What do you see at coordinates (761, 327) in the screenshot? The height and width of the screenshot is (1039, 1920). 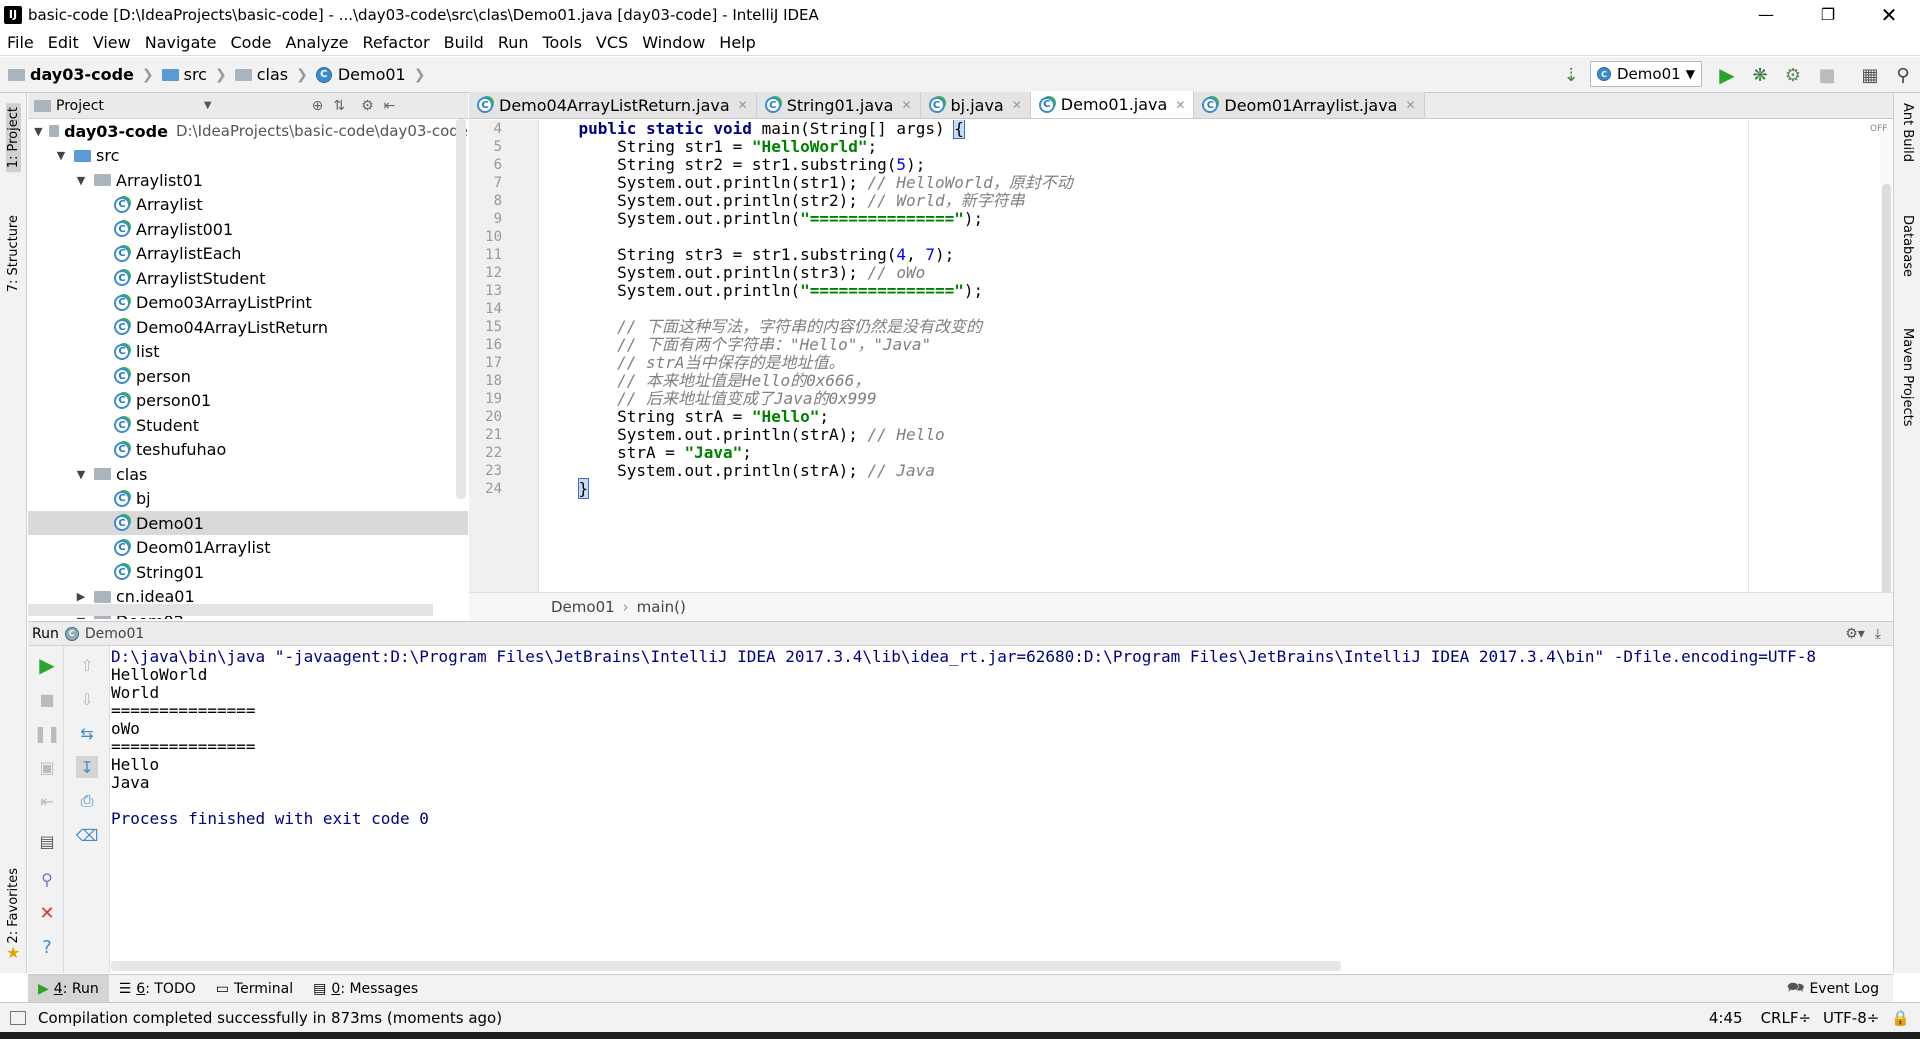 I see `code-line: // 下面这种写法，字符串的内容仍然是没有改变的` at bounding box center [761, 327].